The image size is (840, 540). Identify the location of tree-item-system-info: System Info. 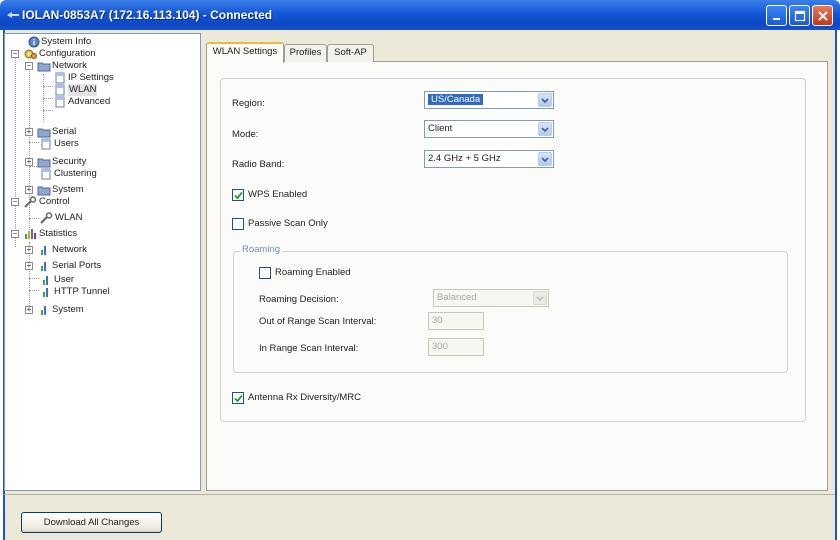
(100, 42).